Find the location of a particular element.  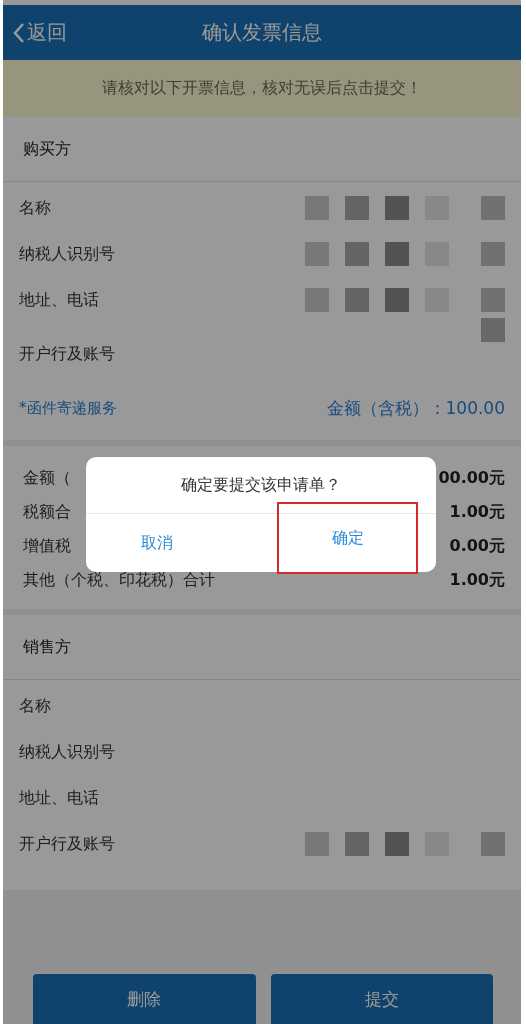

dialog-message: 确定要提交该申请单？ is located at coordinates (261, 485).